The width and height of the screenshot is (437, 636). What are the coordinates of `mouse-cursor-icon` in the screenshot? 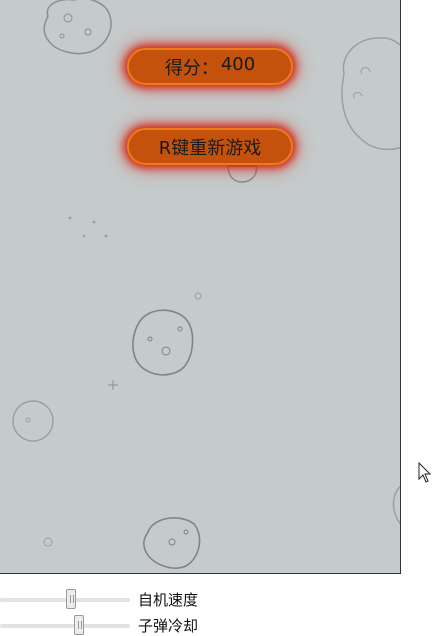 It's located at (425, 472).